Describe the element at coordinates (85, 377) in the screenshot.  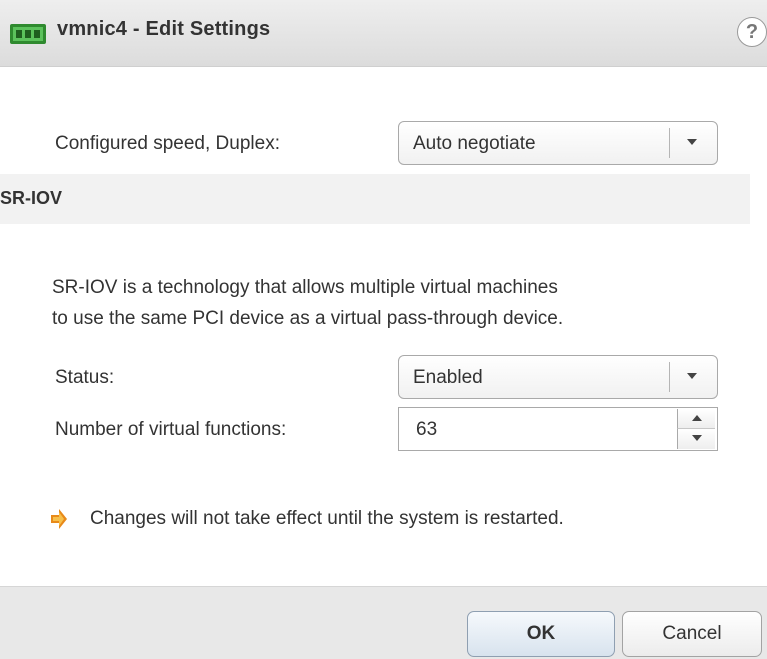
I see `status-label: Status:` at that location.